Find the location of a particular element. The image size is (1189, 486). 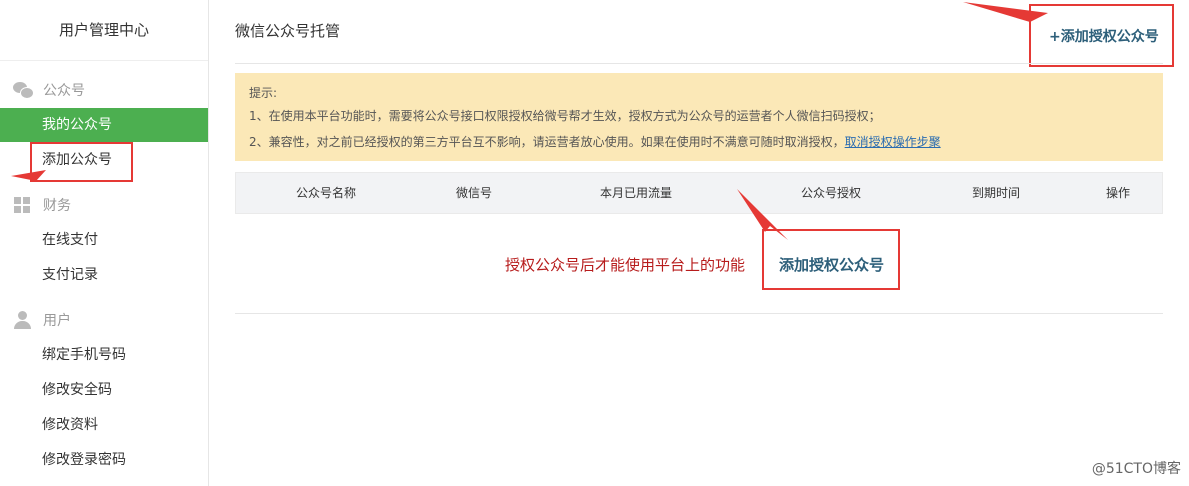

watermark: @51CTO博客 is located at coordinates (1136, 469).